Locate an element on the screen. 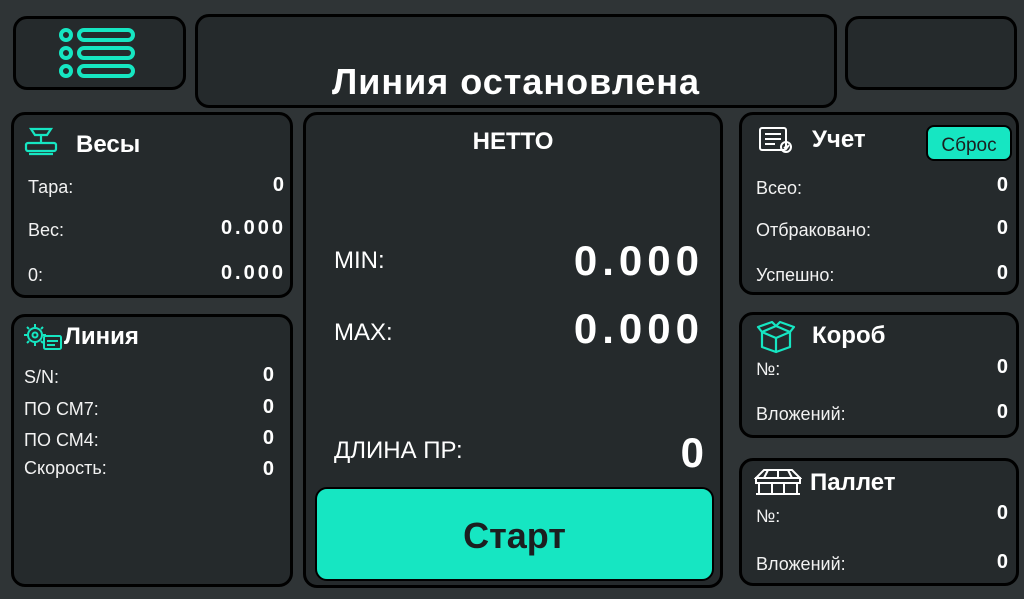 This screenshot has width=1024, height=599. speed-value: 0 is located at coordinates (268, 469).